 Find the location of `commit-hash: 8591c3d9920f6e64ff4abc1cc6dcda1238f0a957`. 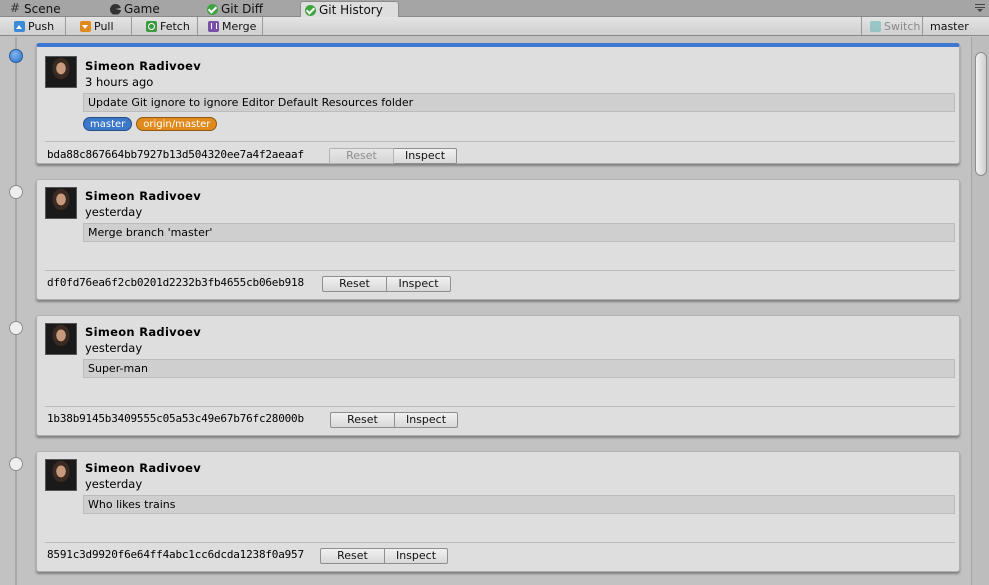

commit-hash: 8591c3d9920f6e64ff4abc1cc6dcda1238f0a957 is located at coordinates (175, 554).